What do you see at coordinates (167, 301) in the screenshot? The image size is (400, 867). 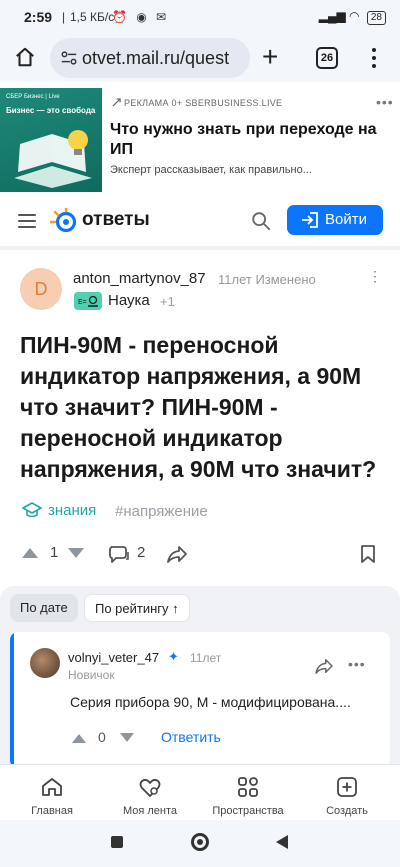 I see `category-extra-count: +1` at bounding box center [167, 301].